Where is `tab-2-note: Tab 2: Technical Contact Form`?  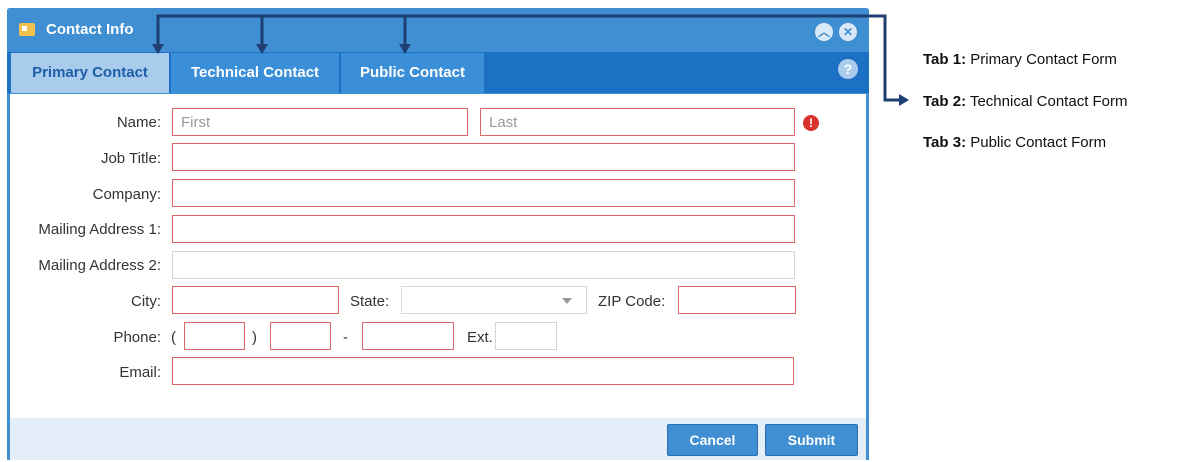
tab-2-note: Tab 2: Technical Contact Form is located at coordinates (1025, 101).